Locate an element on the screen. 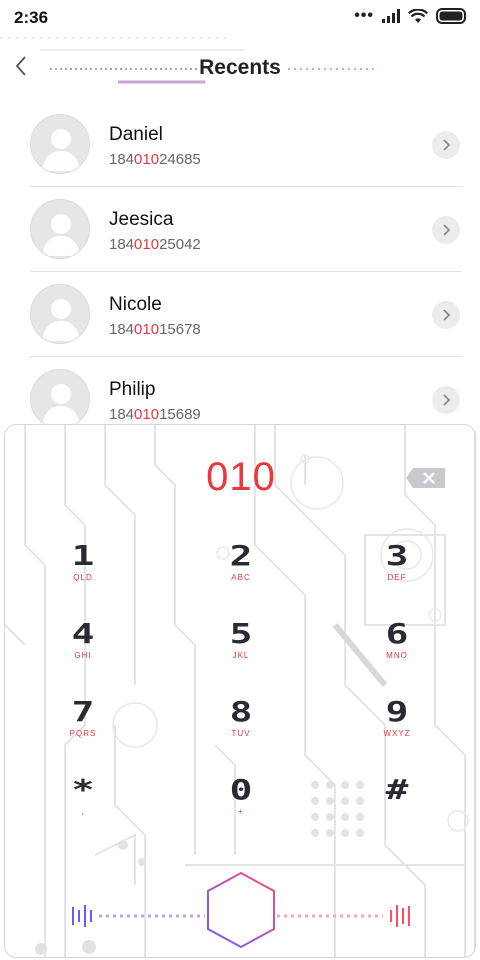 Image resolution: width=480 pixels, height=960 pixels. contact-row: Jeesica 18401025042 is located at coordinates (240, 229).